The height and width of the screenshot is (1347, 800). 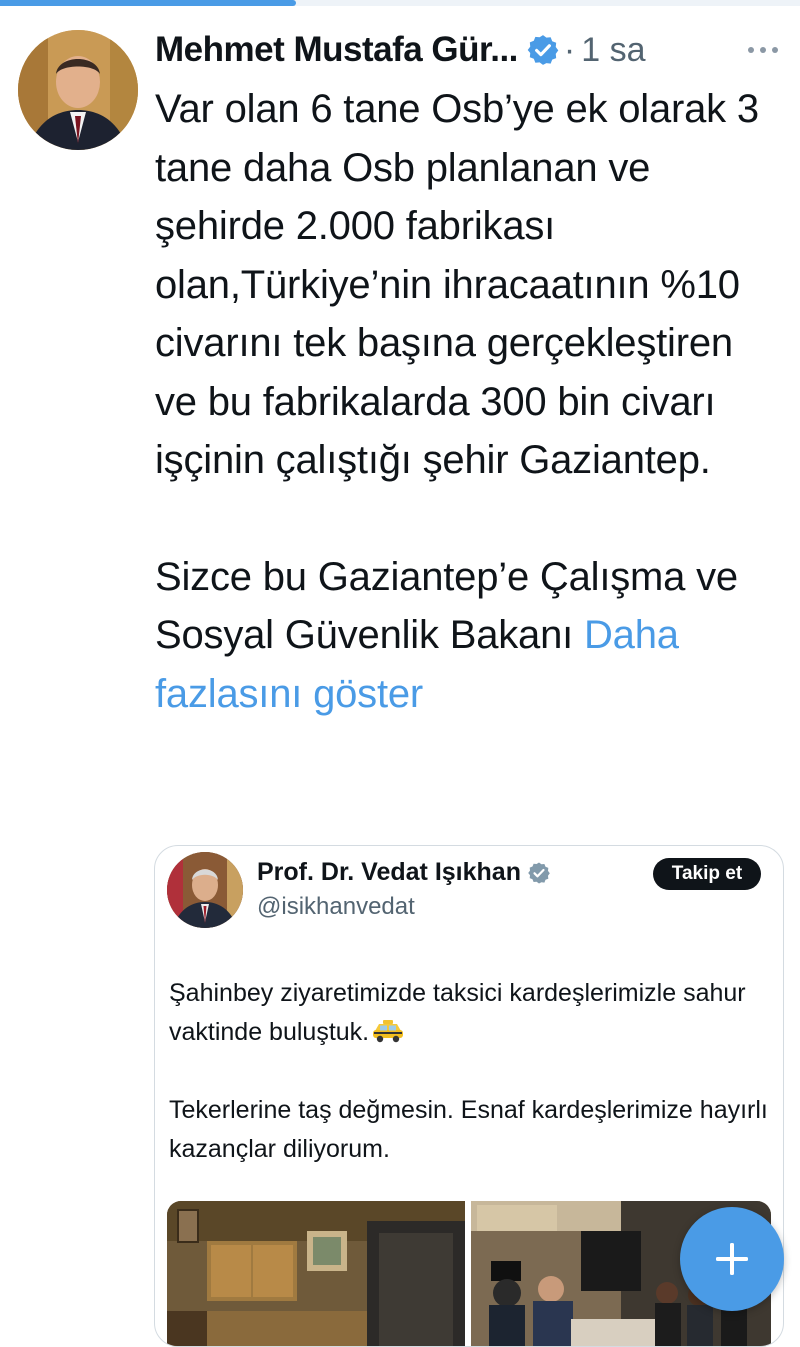 I want to click on quoted-author-name: Prof. Dr. Vedat Işıkhan, so click(x=389, y=872).